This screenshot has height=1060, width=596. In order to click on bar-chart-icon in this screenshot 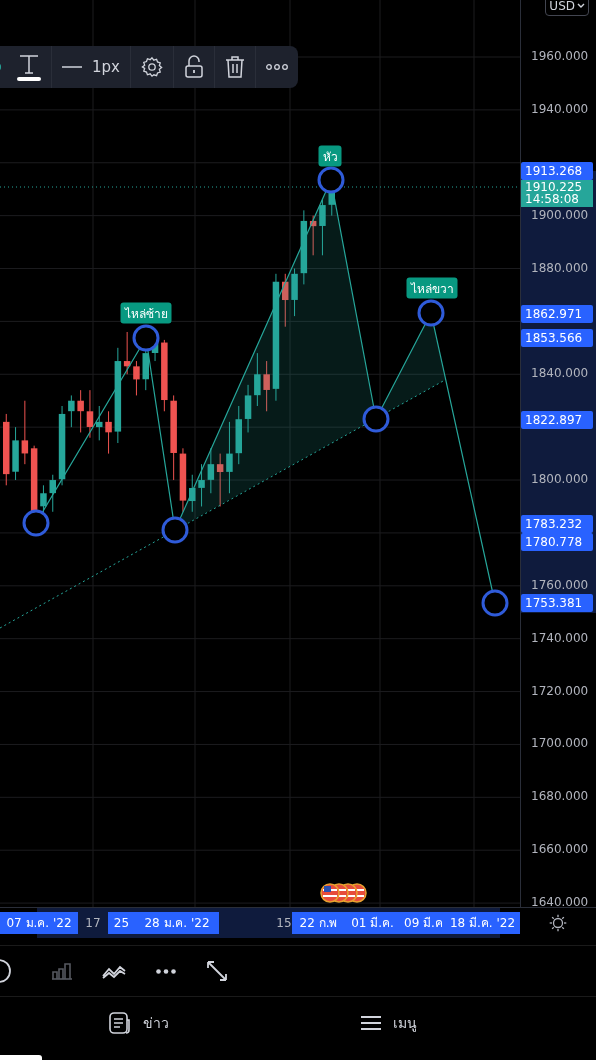, I will do `click(62, 971)`.